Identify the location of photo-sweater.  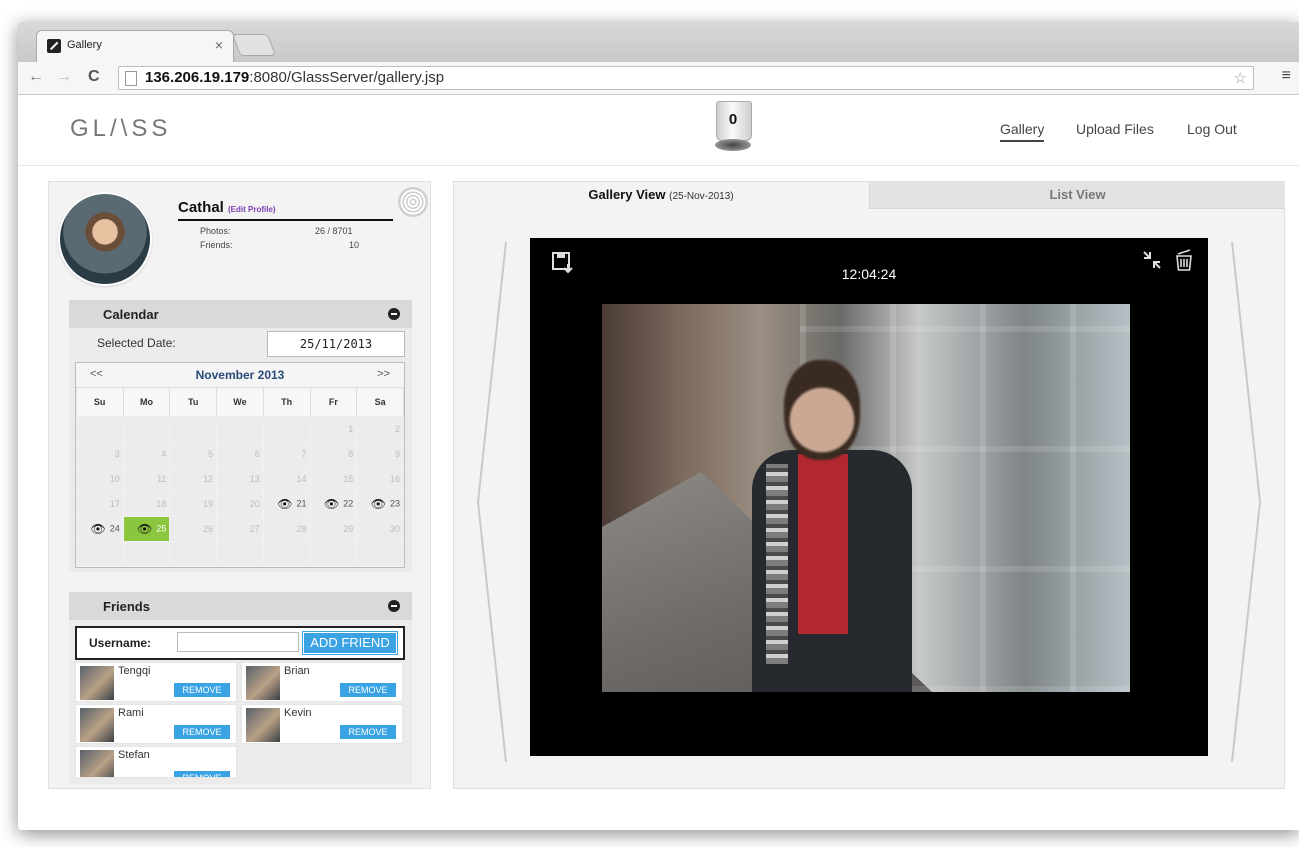
(823, 544).